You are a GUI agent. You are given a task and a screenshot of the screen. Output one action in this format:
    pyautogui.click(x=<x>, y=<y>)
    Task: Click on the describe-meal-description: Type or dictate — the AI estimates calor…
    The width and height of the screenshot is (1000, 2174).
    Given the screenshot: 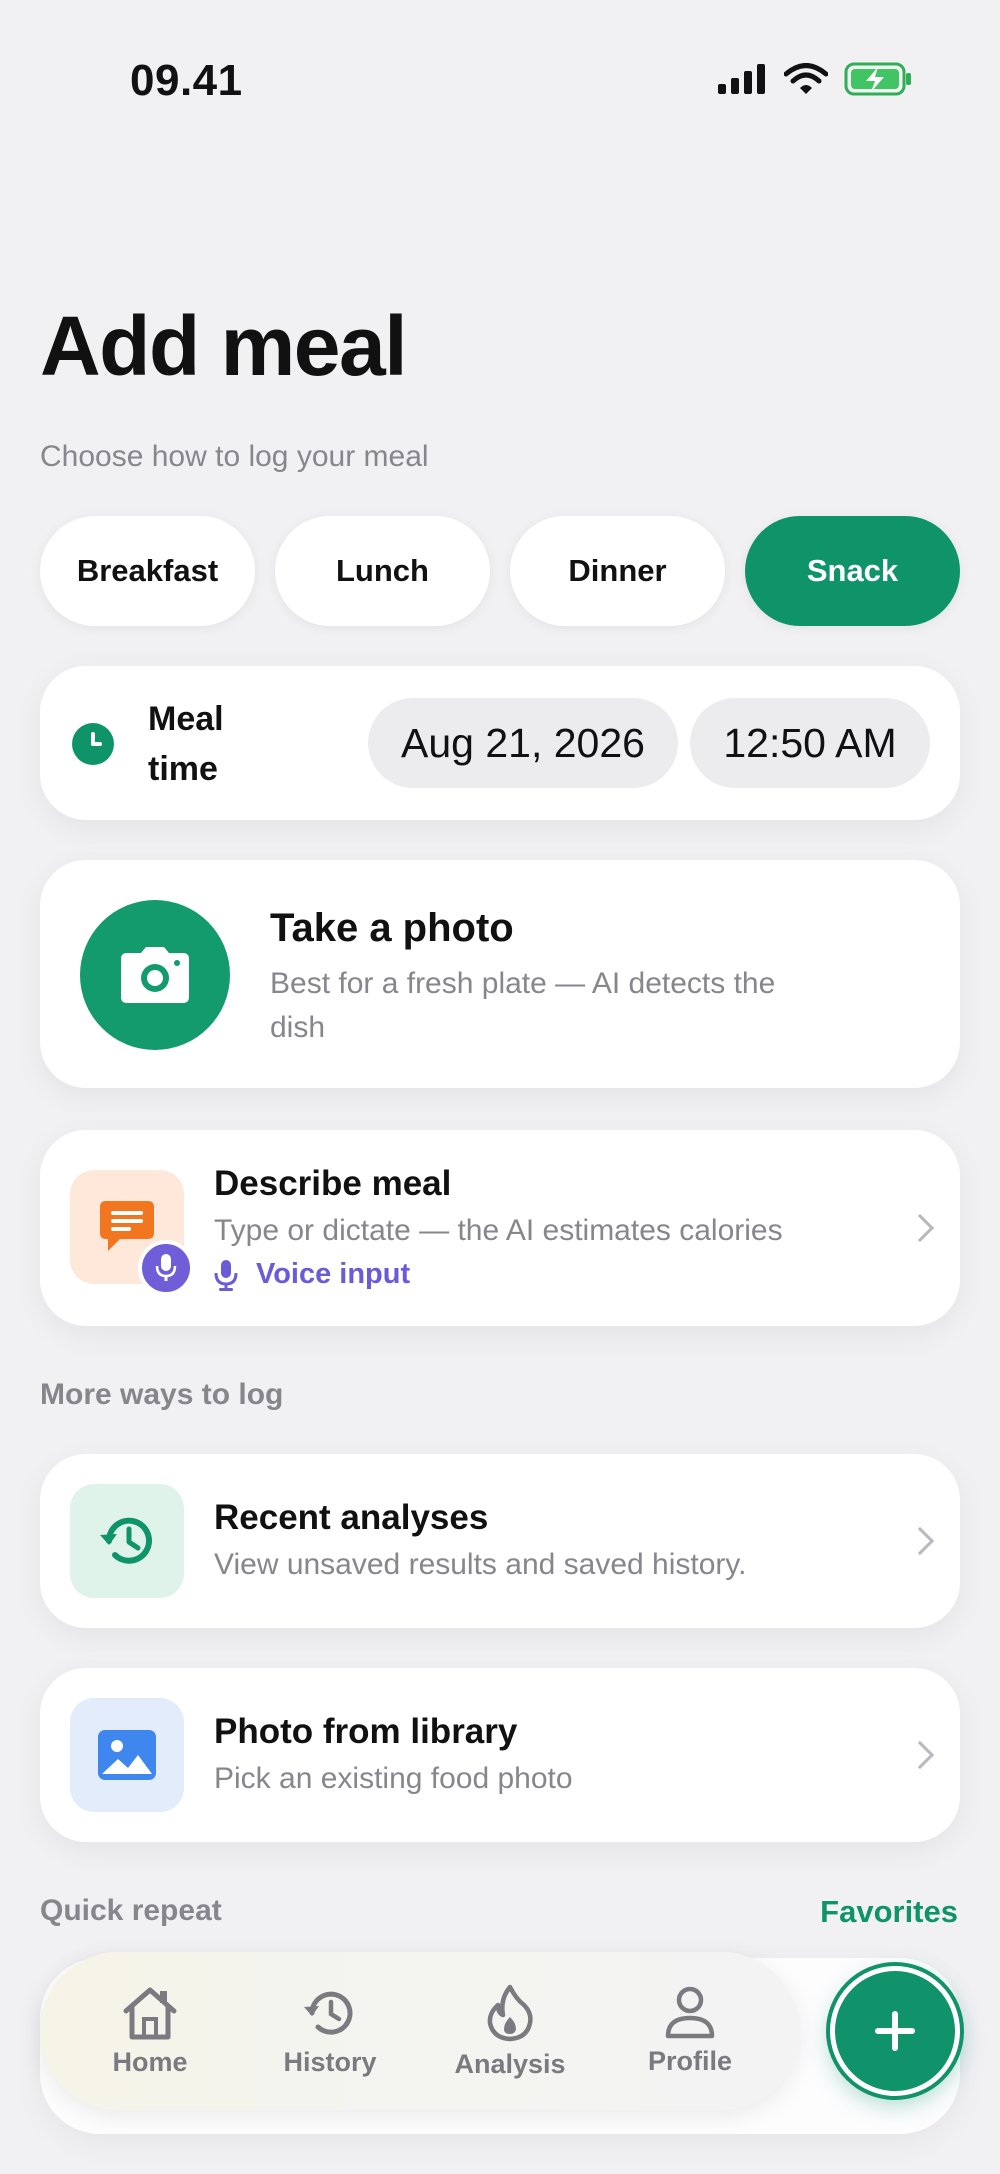 What is the action you would take?
    pyautogui.click(x=498, y=1230)
    